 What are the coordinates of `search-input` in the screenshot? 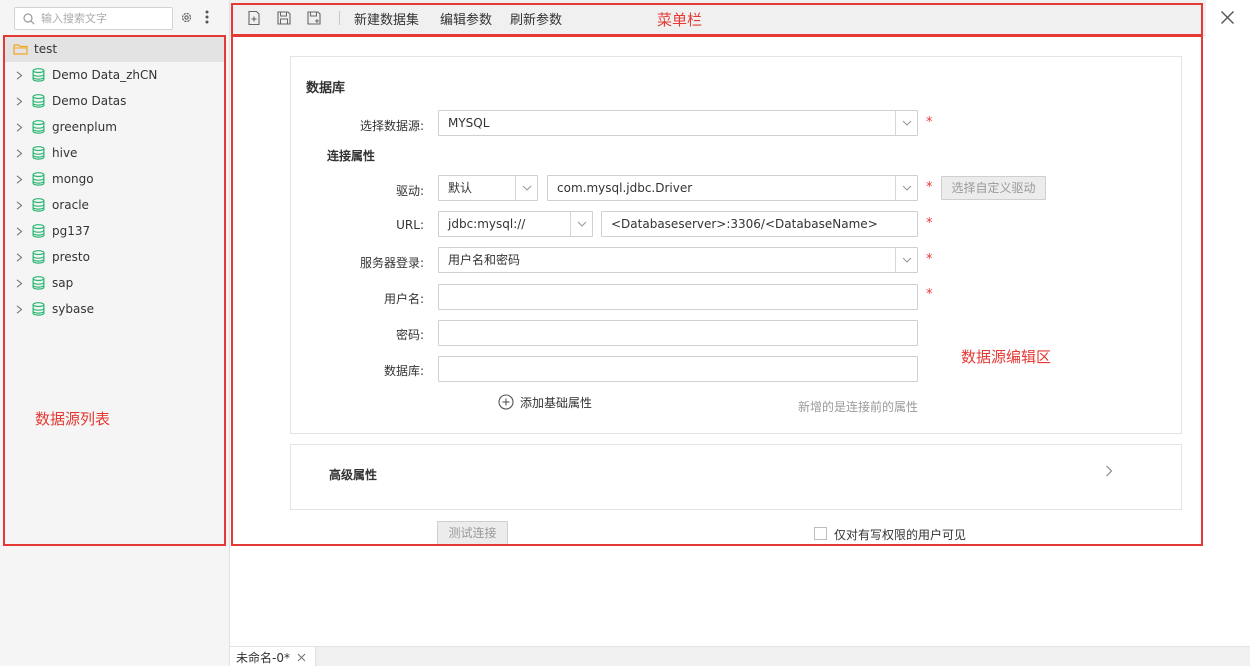 It's located at (105, 18).